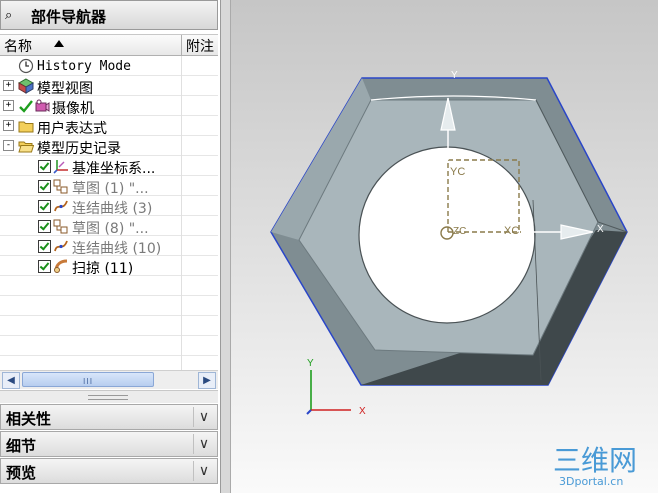 This screenshot has height=497, width=658. I want to click on tree-row-label: 扫掠 (11), so click(103, 269).